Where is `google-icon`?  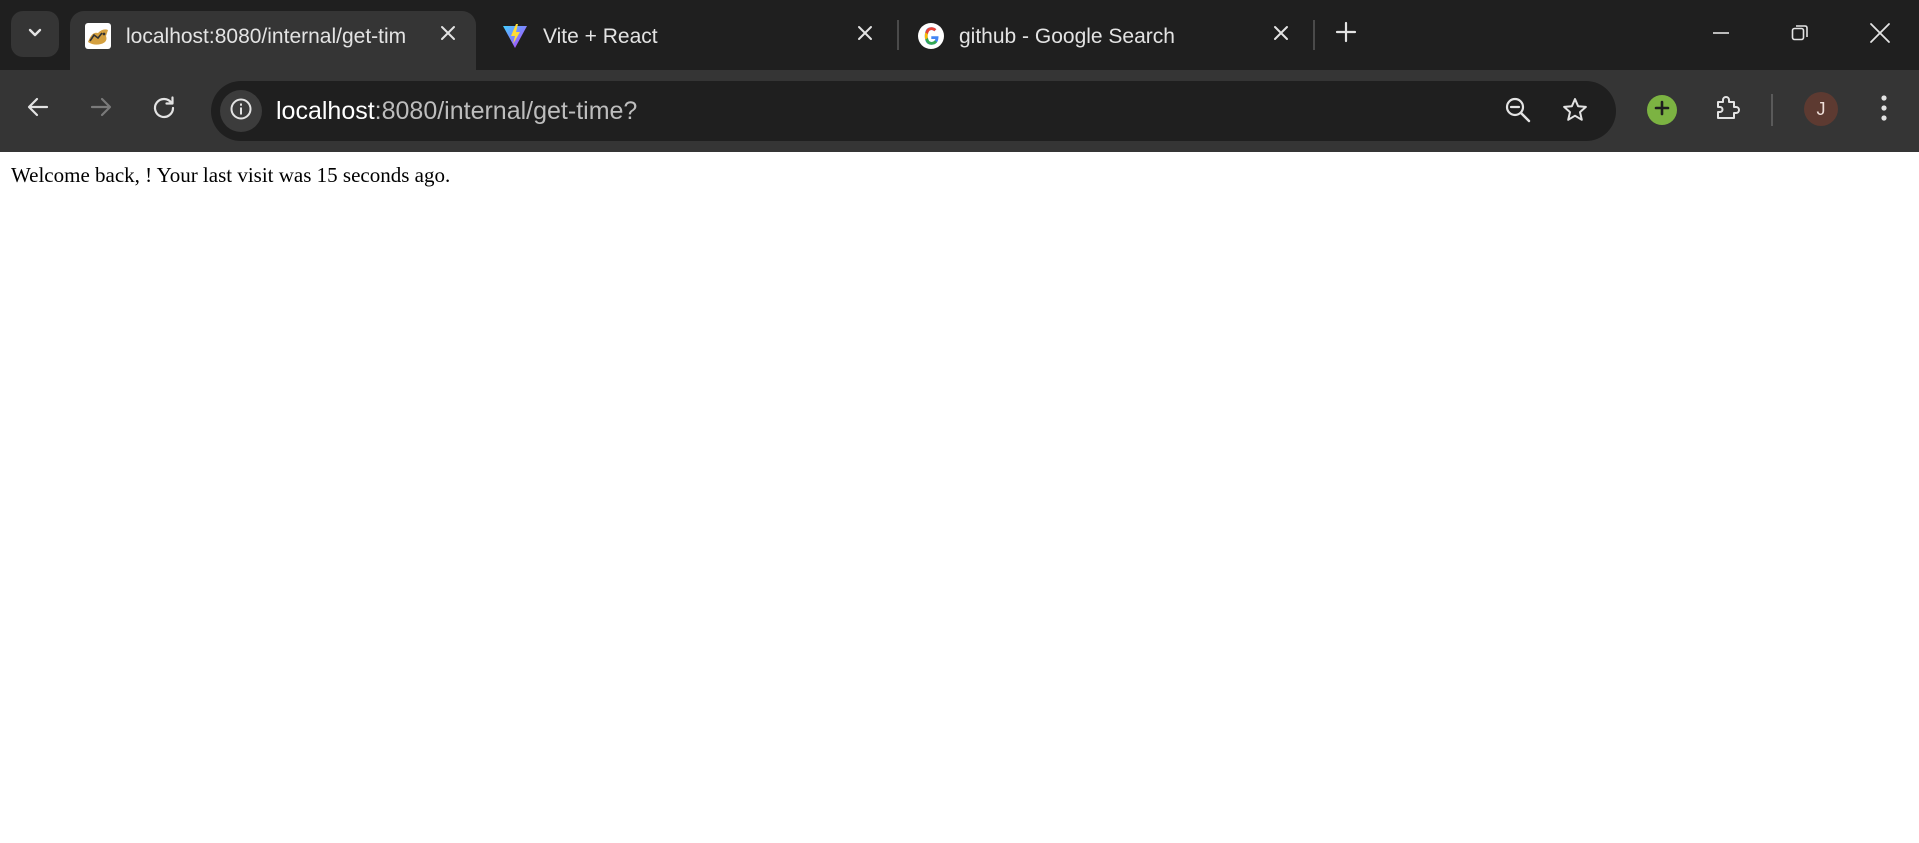 google-icon is located at coordinates (931, 36).